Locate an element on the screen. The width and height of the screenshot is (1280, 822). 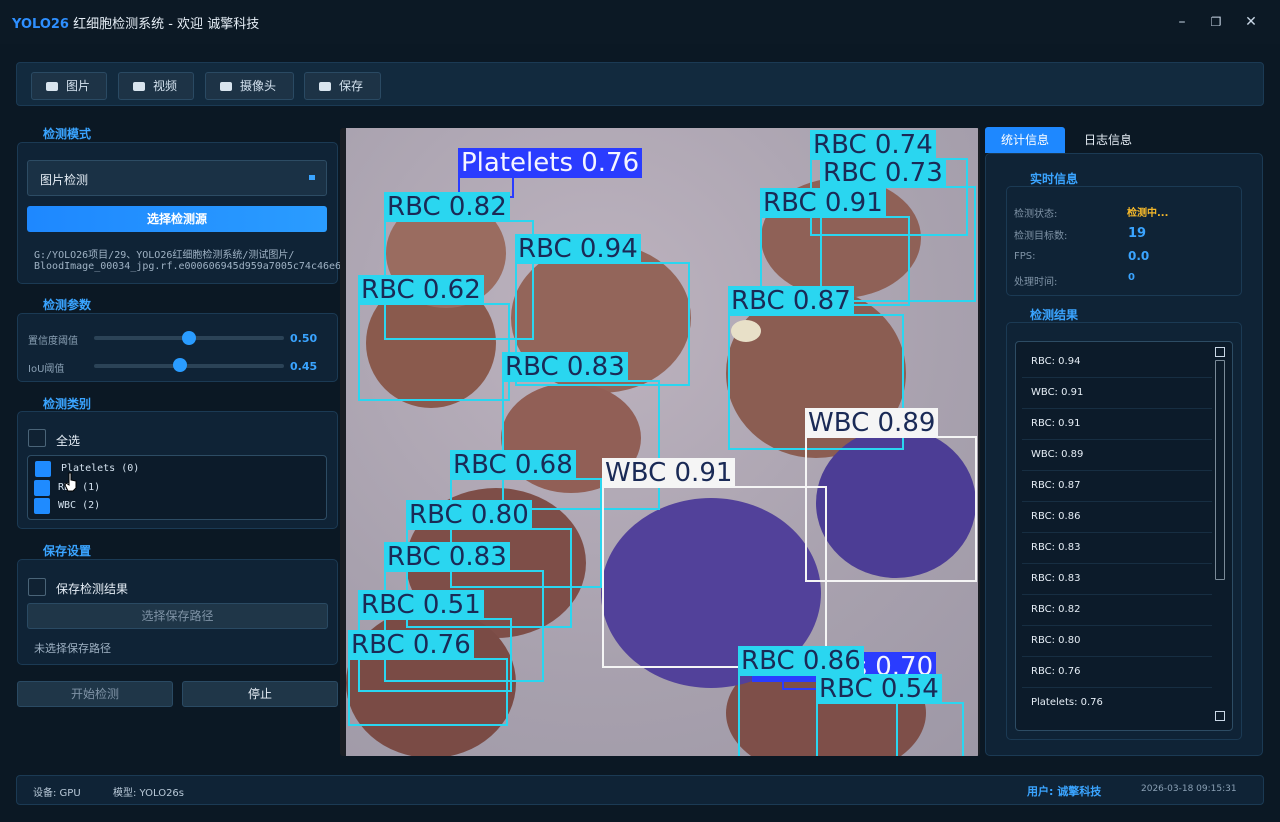
user-info: 用户: 诚擎科技 is located at coordinates (1064, 791).